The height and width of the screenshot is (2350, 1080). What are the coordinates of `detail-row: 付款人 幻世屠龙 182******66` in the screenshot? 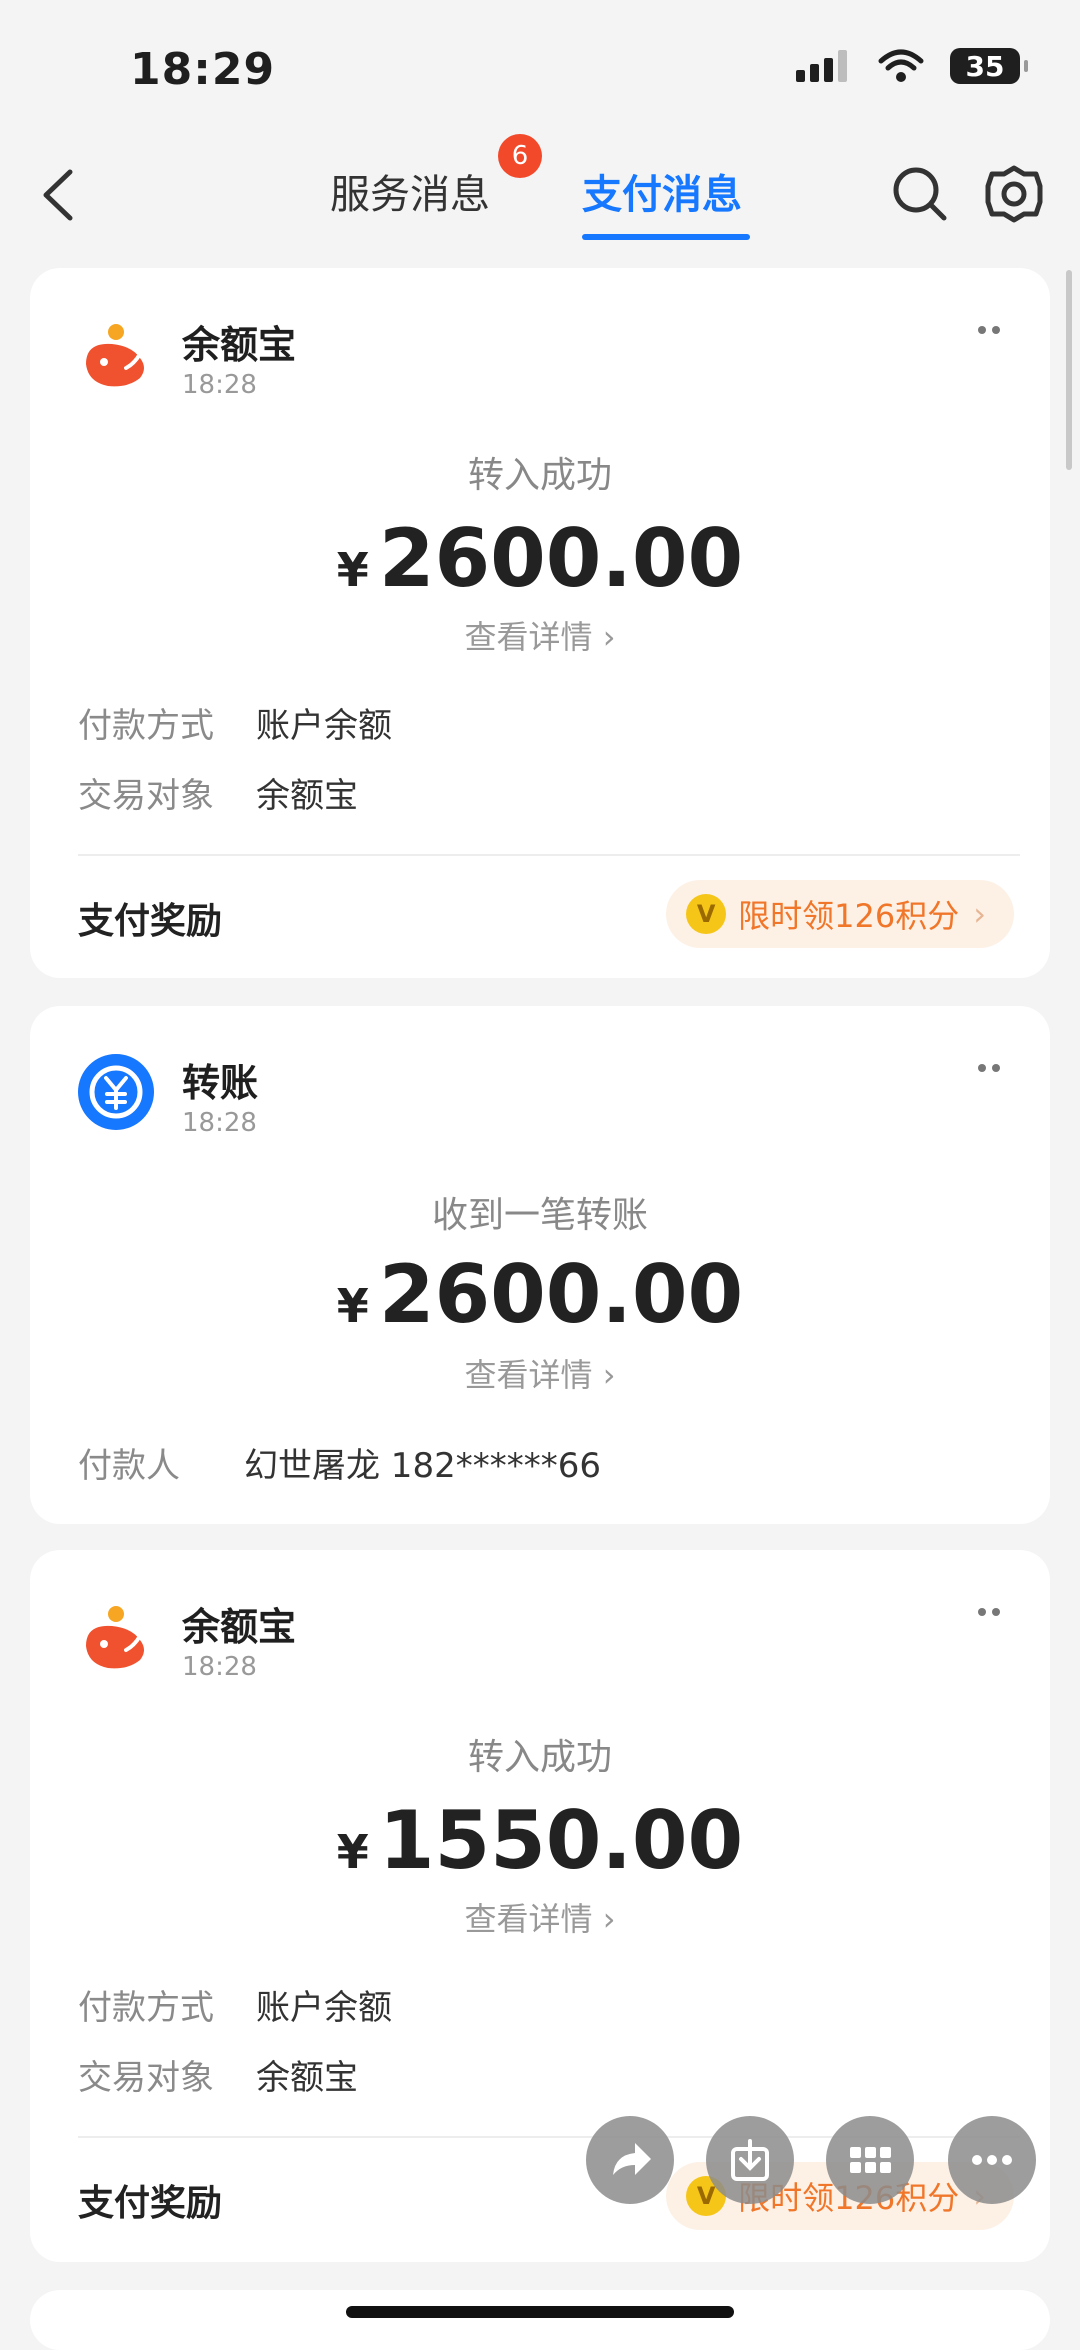 It's located at (339, 1462).